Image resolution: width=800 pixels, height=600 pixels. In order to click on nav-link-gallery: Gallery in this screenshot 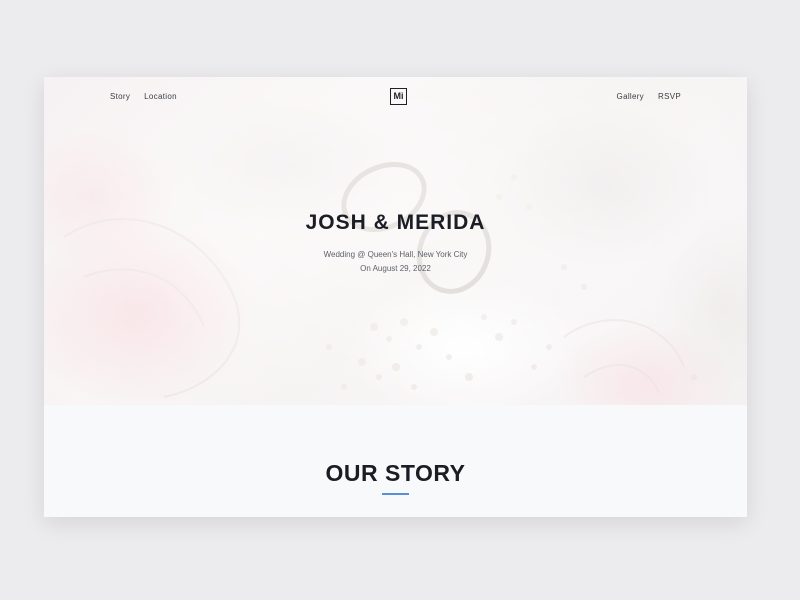, I will do `click(630, 97)`.